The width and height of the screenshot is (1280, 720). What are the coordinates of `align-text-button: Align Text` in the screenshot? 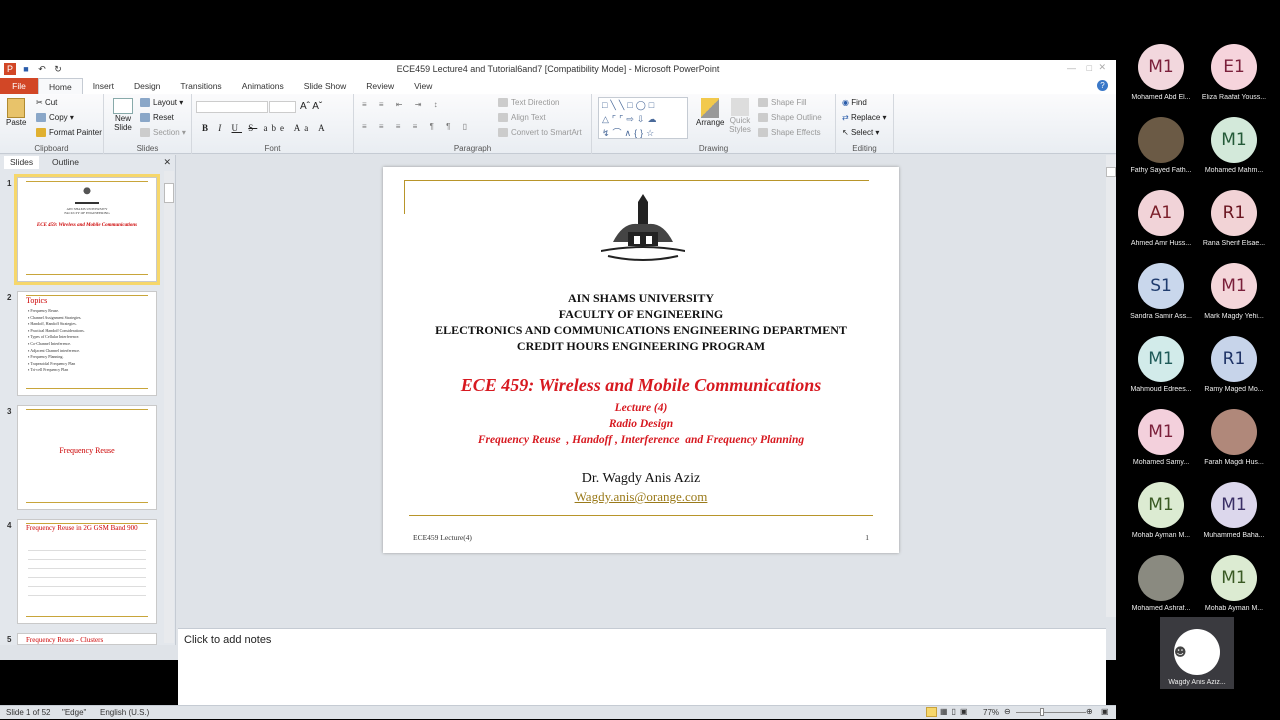 It's located at (522, 118).